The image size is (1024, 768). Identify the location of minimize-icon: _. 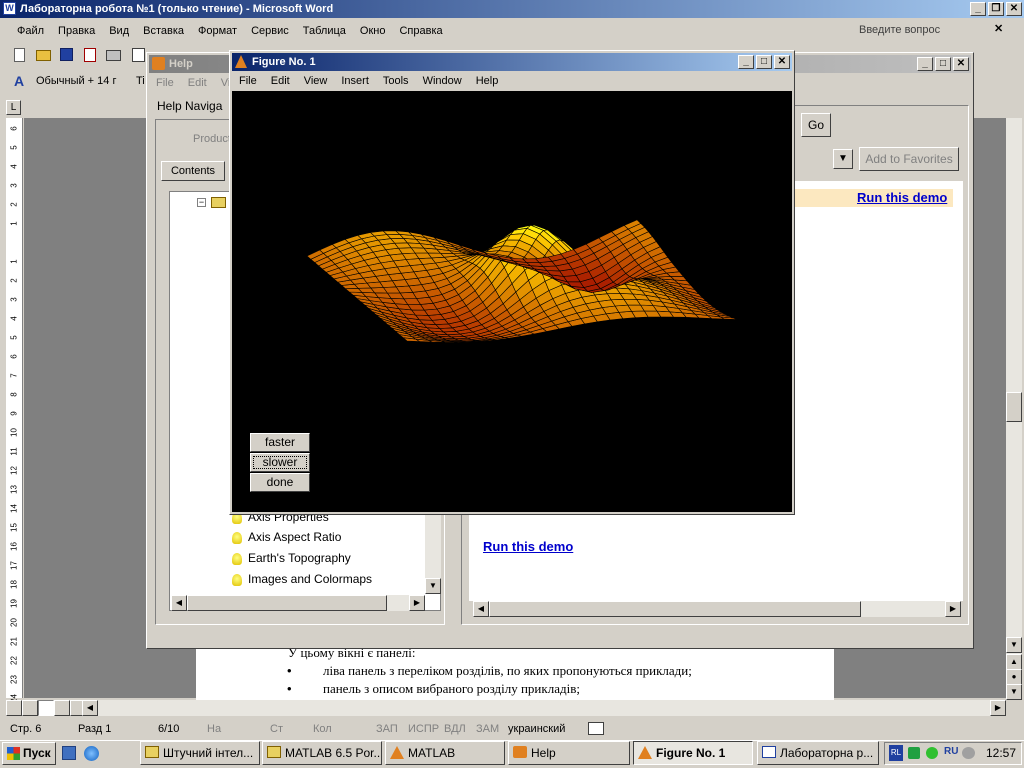
(978, 9).